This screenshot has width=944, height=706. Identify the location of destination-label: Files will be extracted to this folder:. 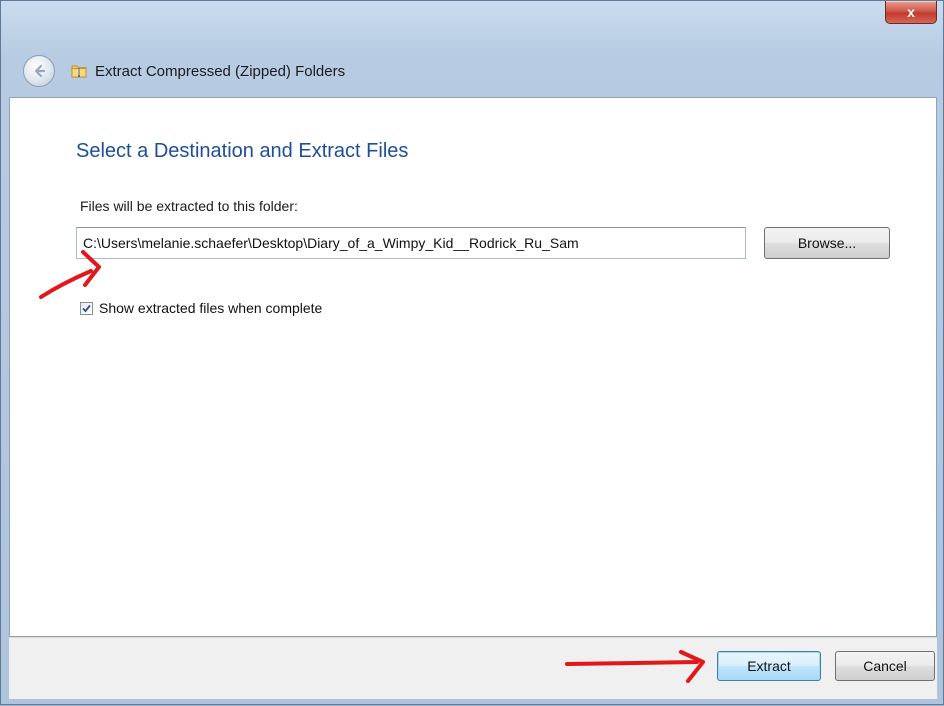
(189, 206).